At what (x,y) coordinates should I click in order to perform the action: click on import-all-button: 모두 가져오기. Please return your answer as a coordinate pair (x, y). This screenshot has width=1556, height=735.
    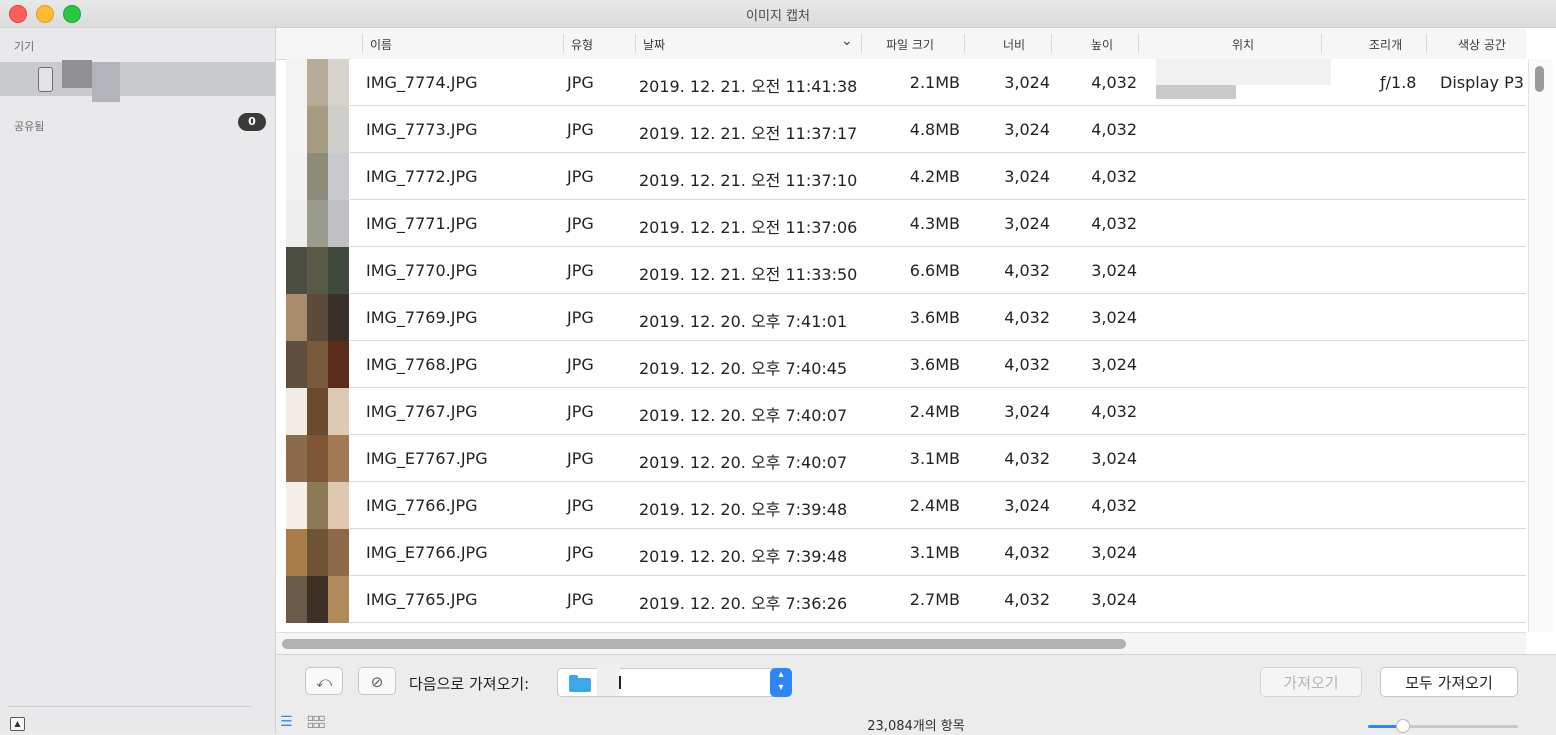
    Looking at the image, I should click on (1449, 682).